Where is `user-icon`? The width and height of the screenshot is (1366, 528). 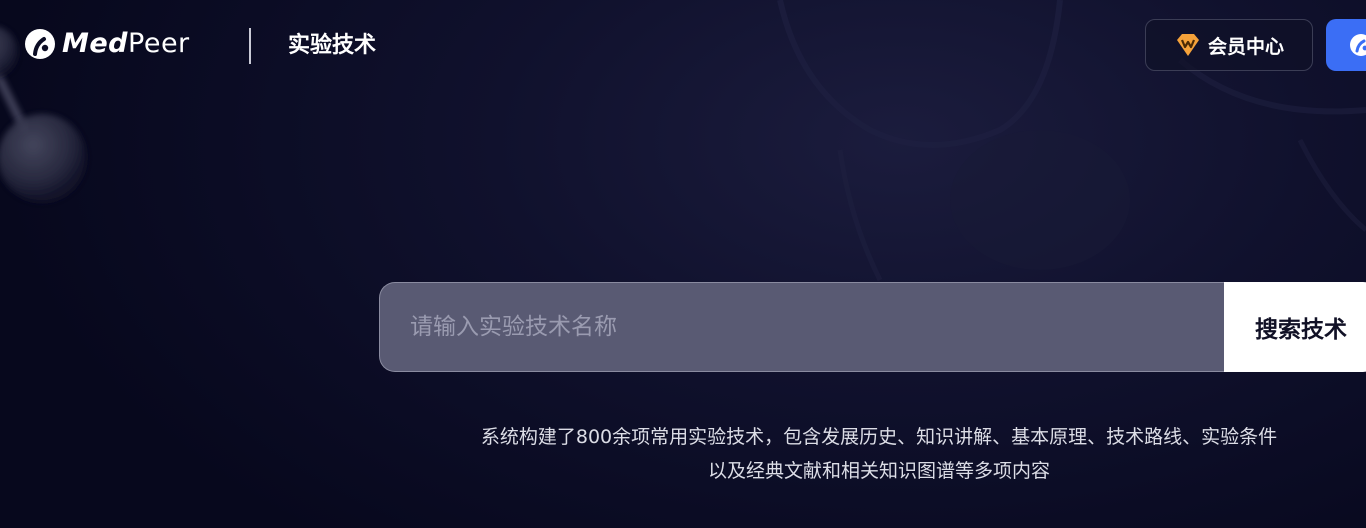
user-icon is located at coordinates (1358, 45).